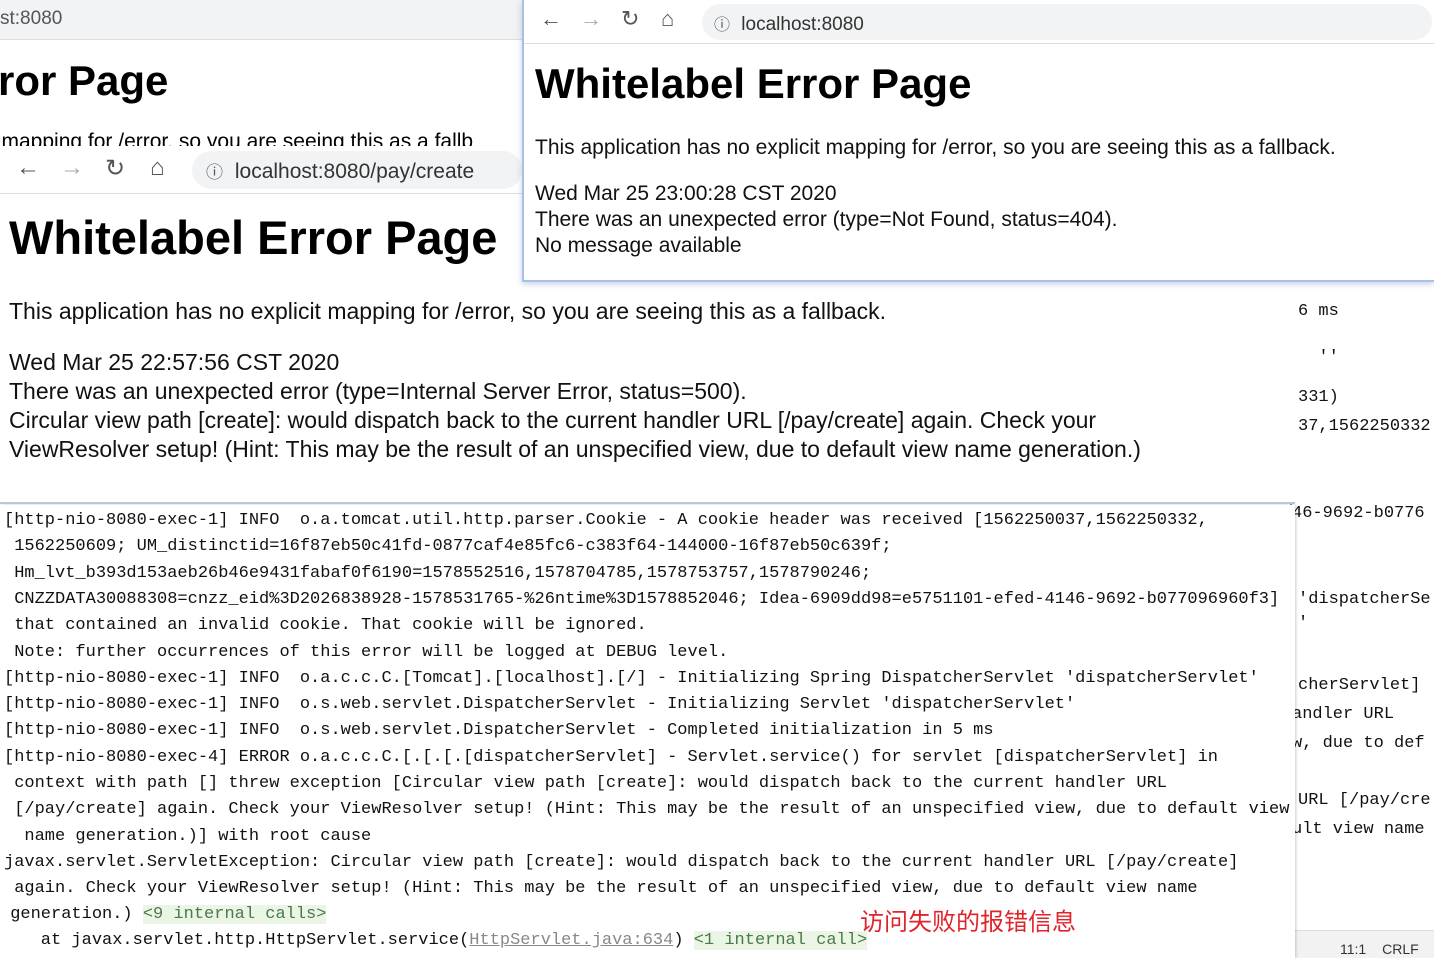 Image resolution: width=1434 pixels, height=958 pixels. I want to click on console-fragment: 6 ms, so click(1318, 311).